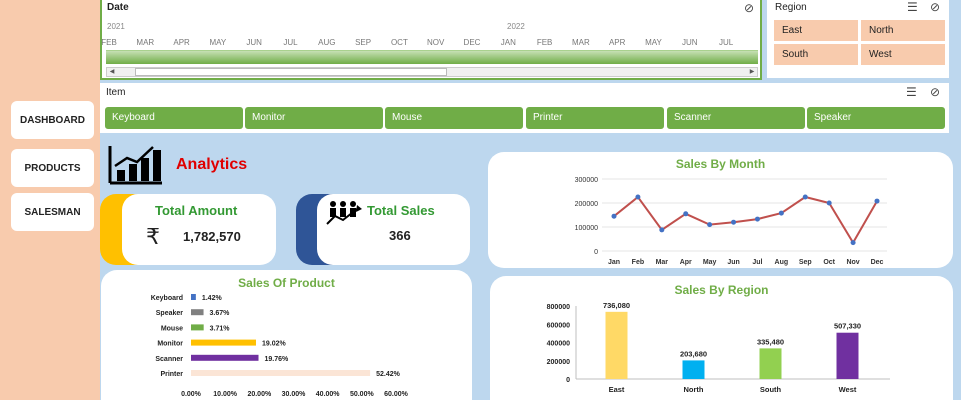 Image resolution: width=961 pixels, height=400 pixels. What do you see at coordinates (396, 394) in the screenshot?
I see `x-tick-label: 60.00%` at bounding box center [396, 394].